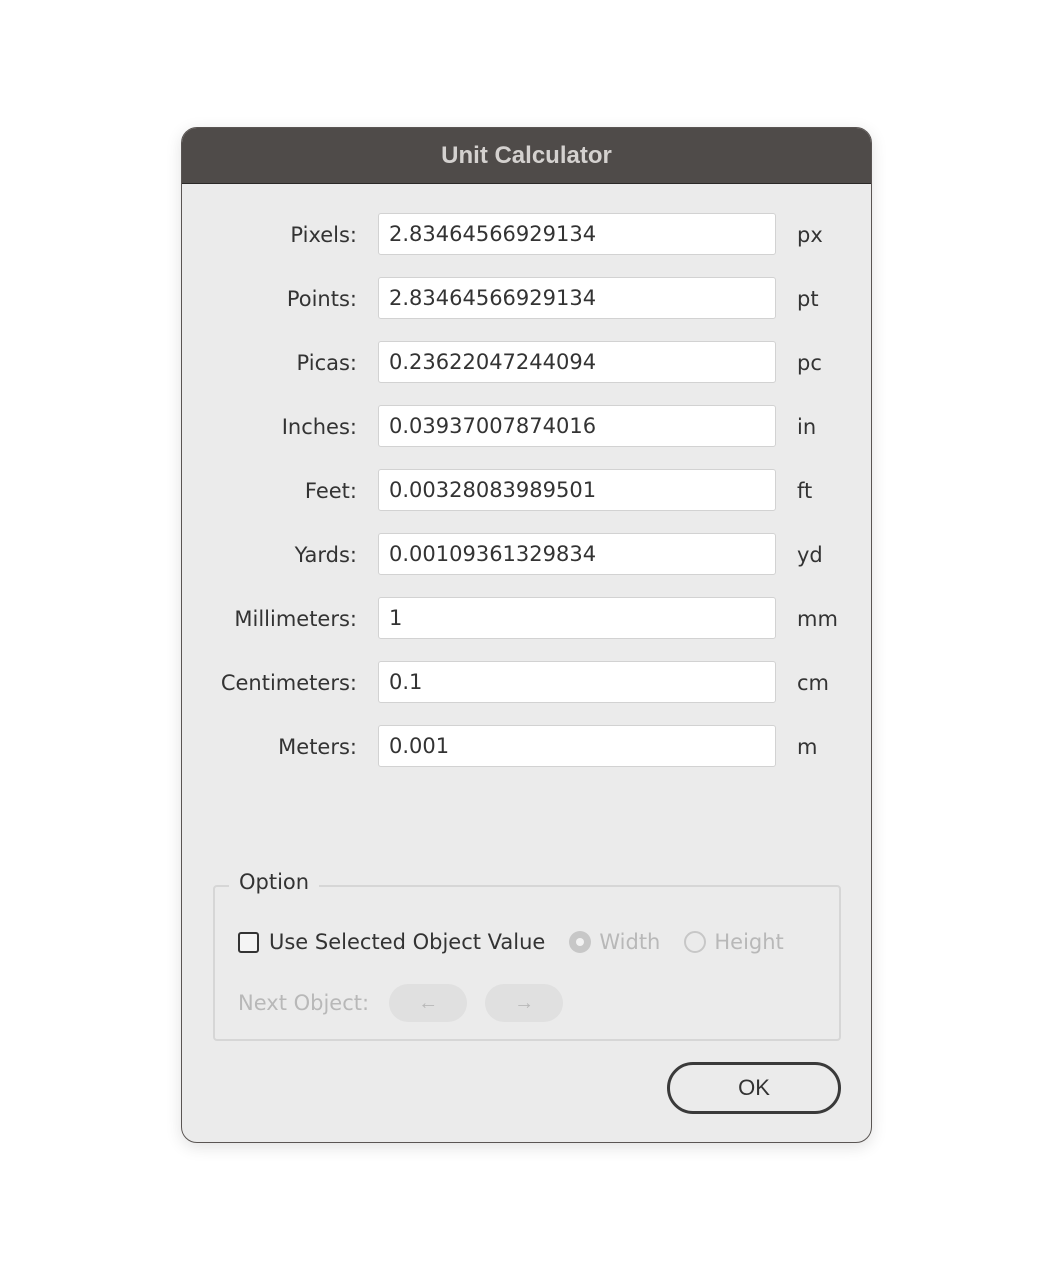 Image resolution: width=1052 pixels, height=1272 pixels. What do you see at coordinates (577, 746) in the screenshot?
I see `meters-input` at bounding box center [577, 746].